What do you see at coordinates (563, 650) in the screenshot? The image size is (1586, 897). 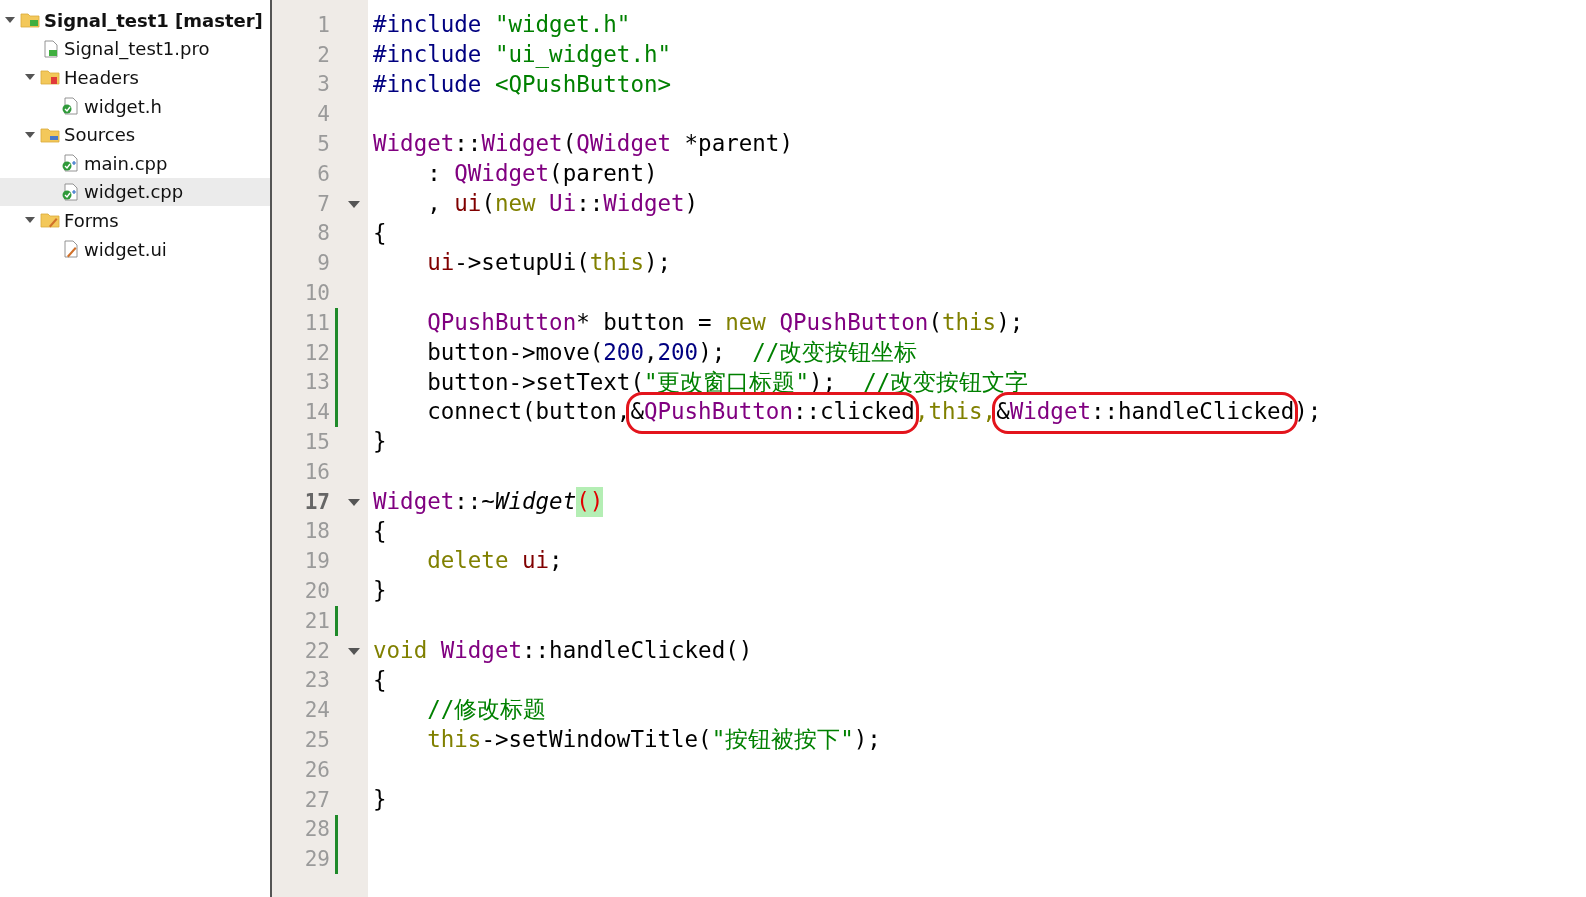 I see `code-line: void Widget::handleClicked()` at bounding box center [563, 650].